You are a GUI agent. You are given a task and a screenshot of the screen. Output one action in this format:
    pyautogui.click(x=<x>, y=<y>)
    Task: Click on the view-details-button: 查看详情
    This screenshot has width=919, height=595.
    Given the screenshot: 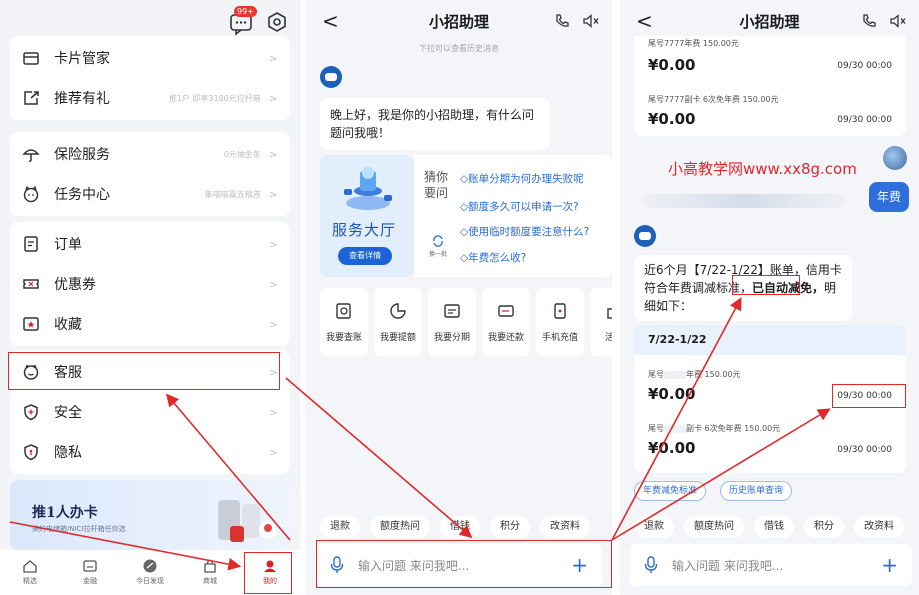 What is the action you would take?
    pyautogui.click(x=365, y=256)
    